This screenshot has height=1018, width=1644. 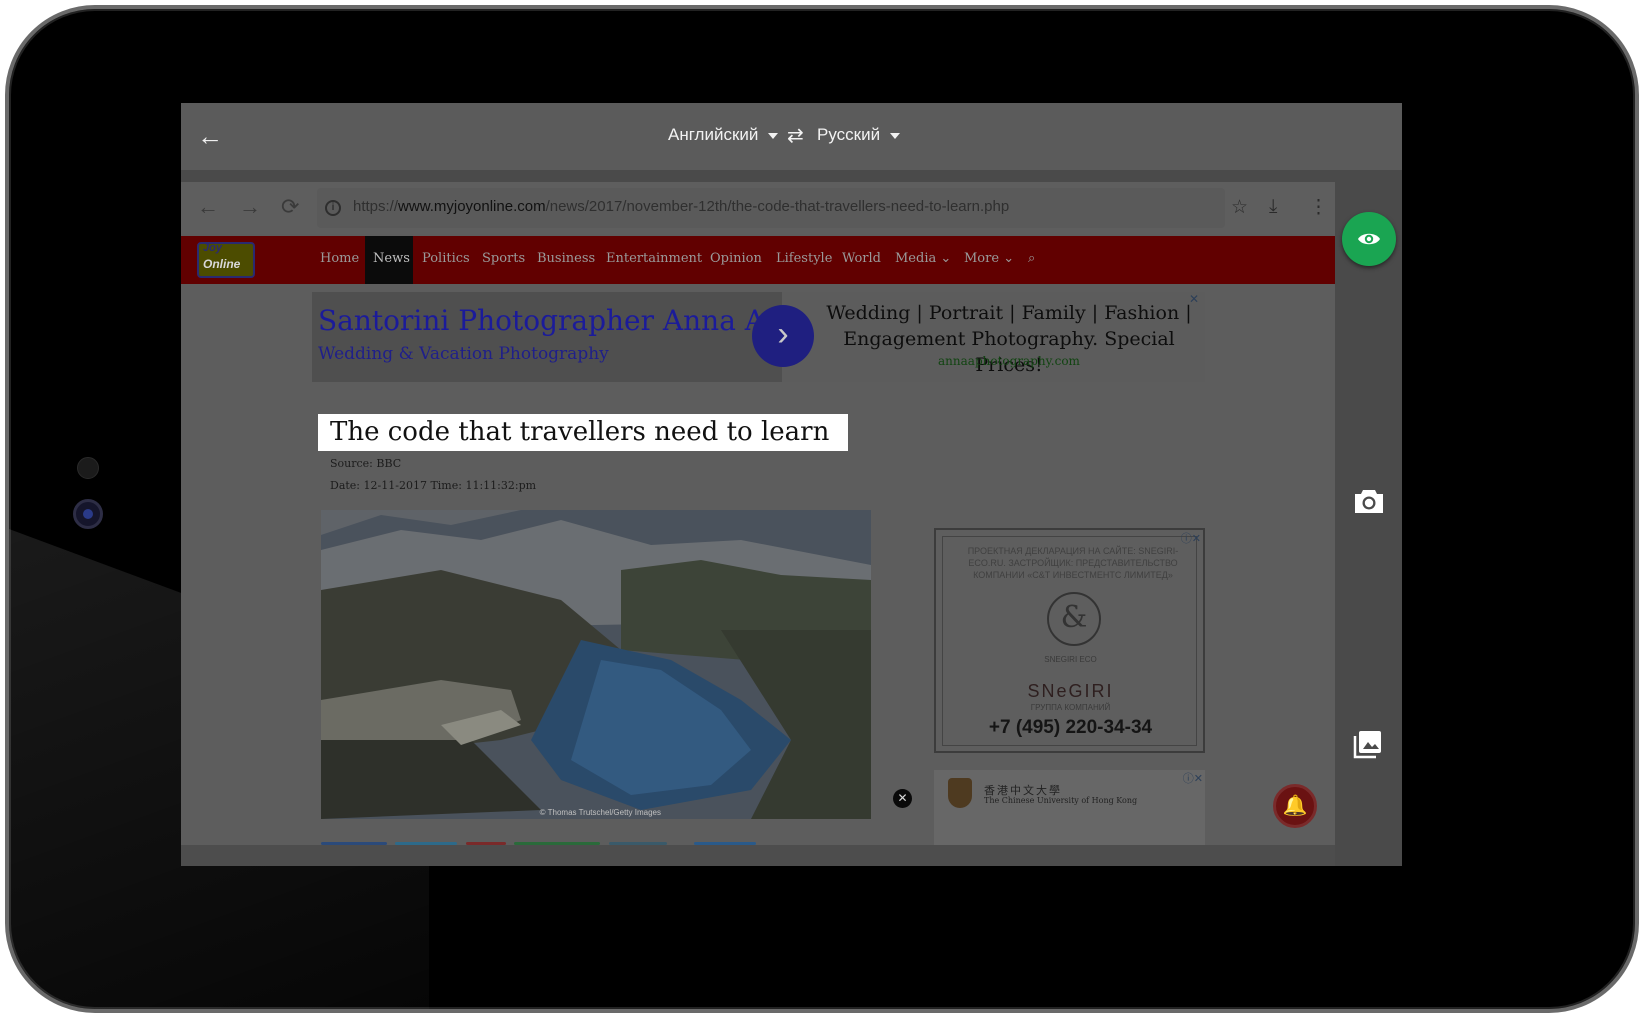 I want to click on time-value: 11:11:32:pm, so click(x=501, y=485).